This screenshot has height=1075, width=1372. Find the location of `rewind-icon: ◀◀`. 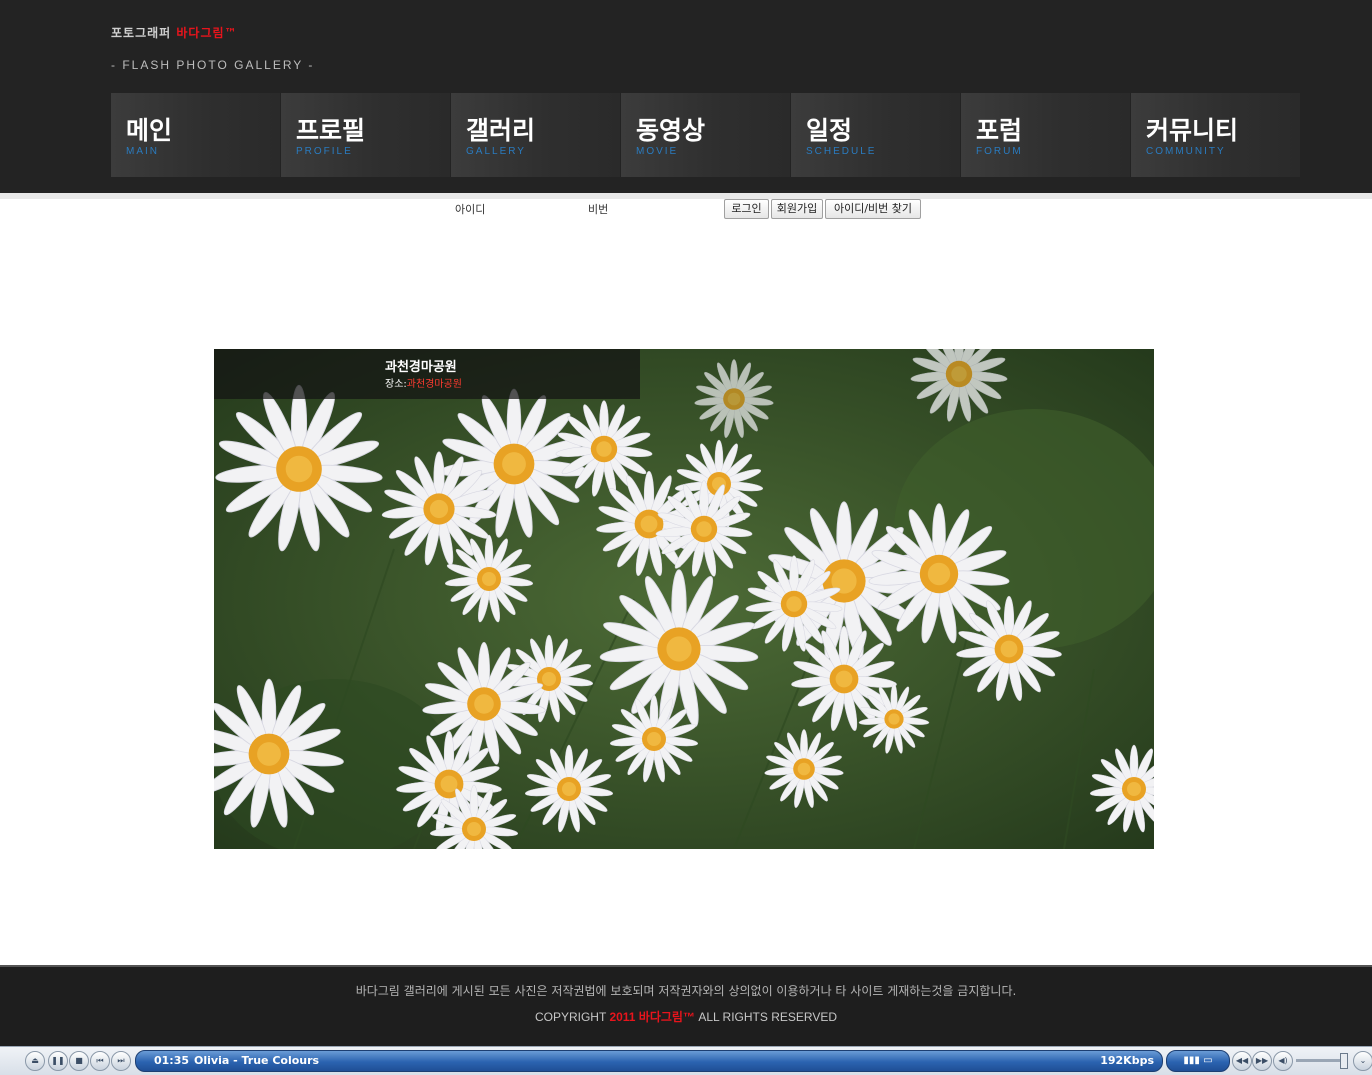

rewind-icon: ◀◀ is located at coordinates (1242, 1061).